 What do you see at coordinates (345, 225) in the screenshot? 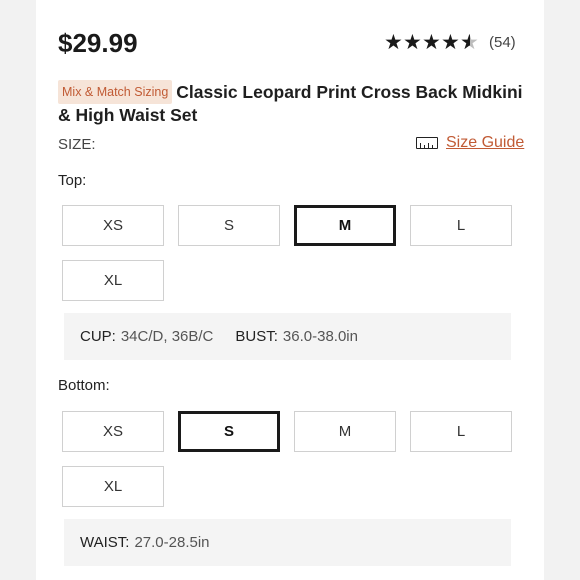
I see `top-size-m-selected: M` at bounding box center [345, 225].